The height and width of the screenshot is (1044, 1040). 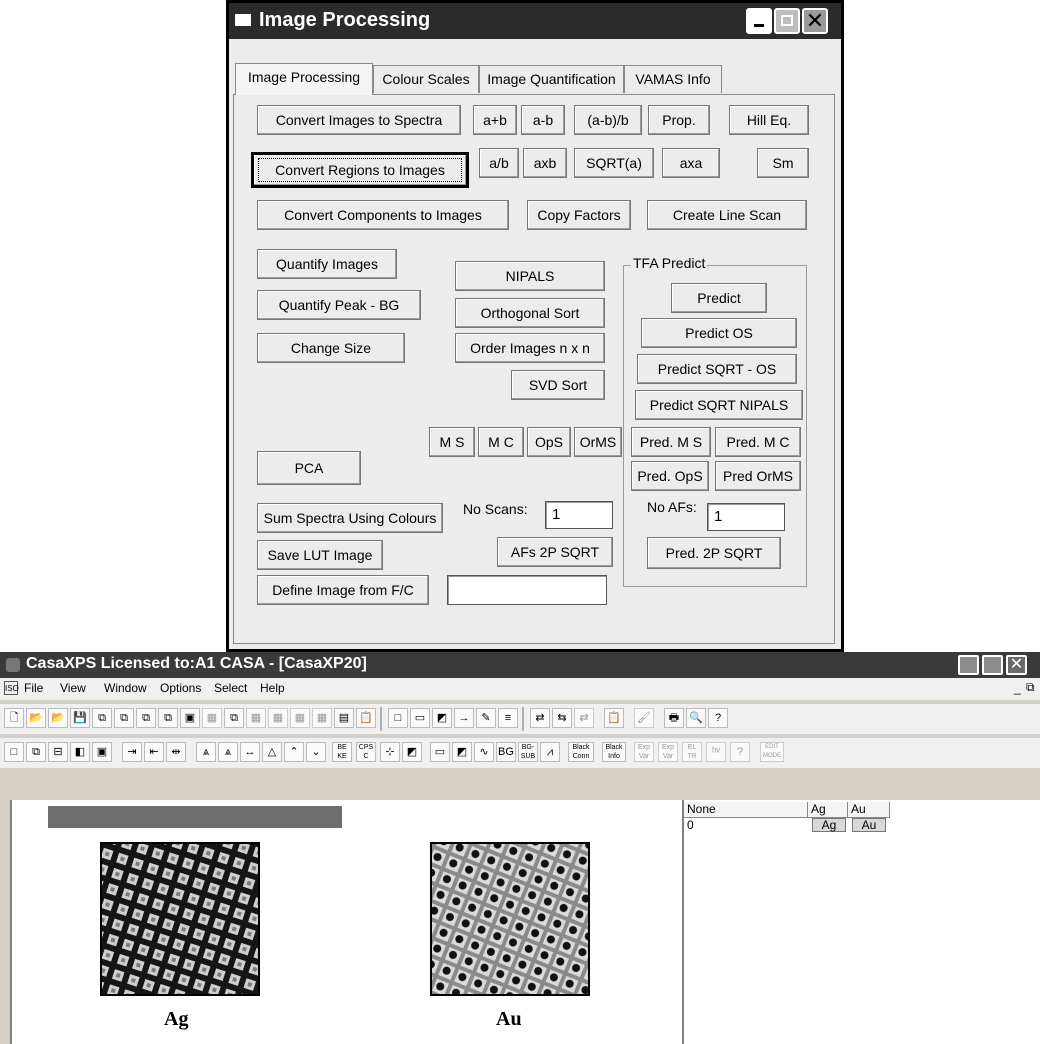 I want to click on spectra-browser-grid: None Ag Au 0 Ag Au, so click(x=861, y=922).